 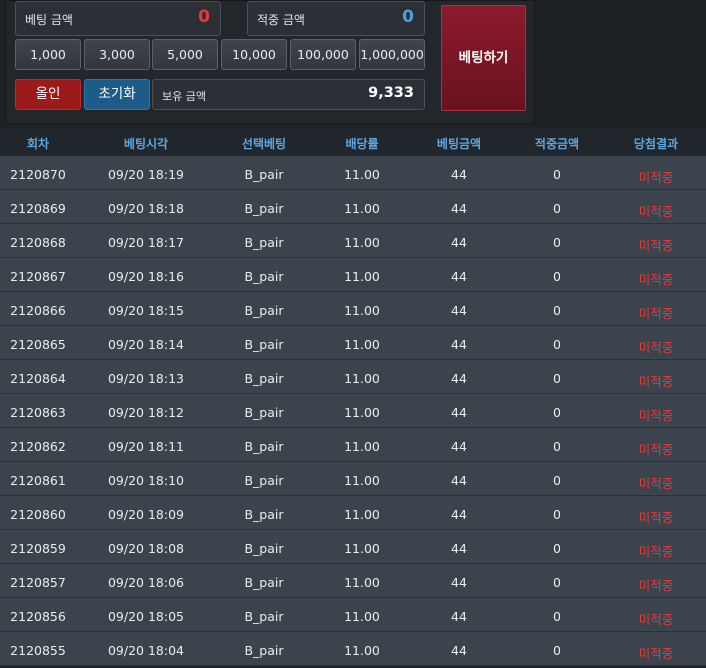 I want to click on table-row: 2120870 09/20 18:19 B_pair 11.00 44 0 미적중, so click(x=353, y=173).